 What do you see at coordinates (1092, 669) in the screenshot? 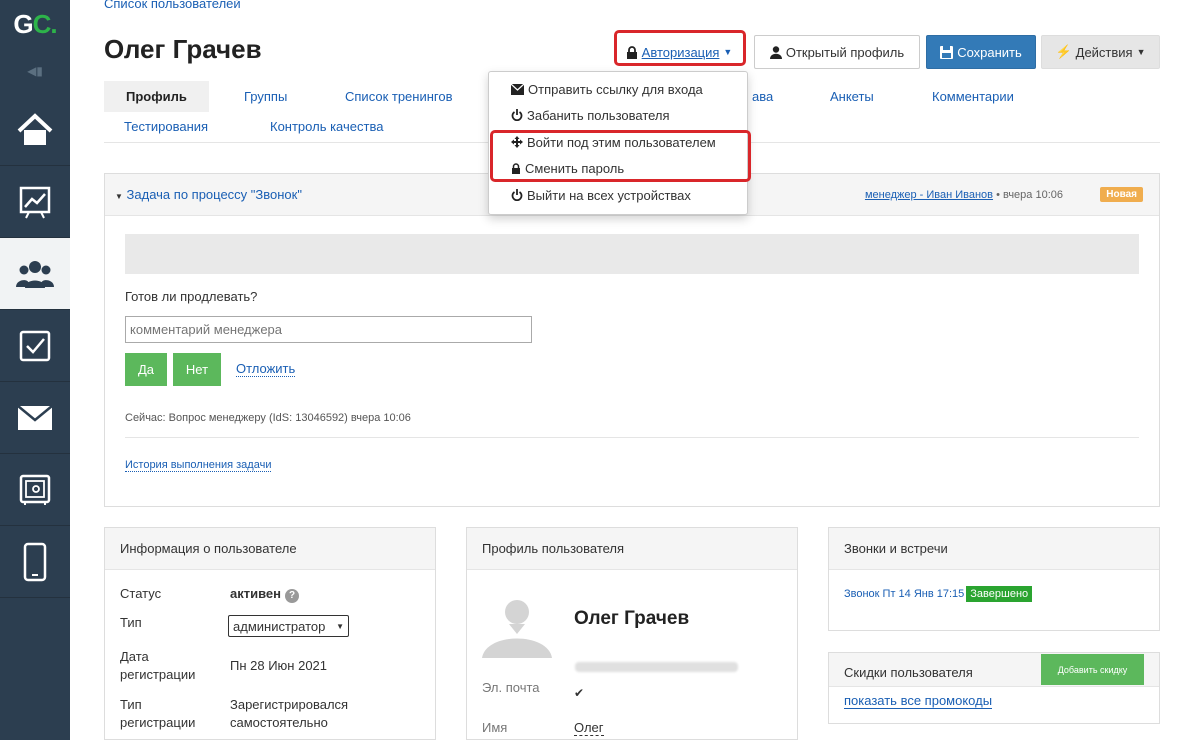
I see `add-discount-button: Добавить скидку` at bounding box center [1092, 669].